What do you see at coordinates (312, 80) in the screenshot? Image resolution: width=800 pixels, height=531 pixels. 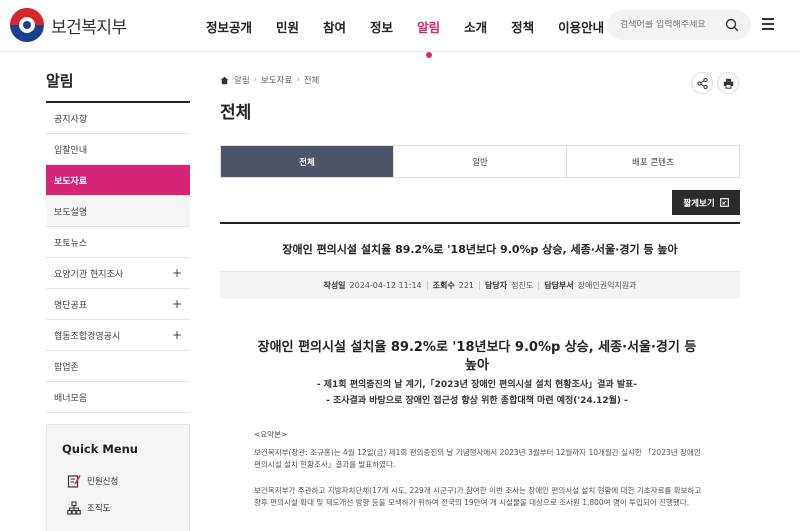 I see `breadcrumb-item: 전체` at bounding box center [312, 80].